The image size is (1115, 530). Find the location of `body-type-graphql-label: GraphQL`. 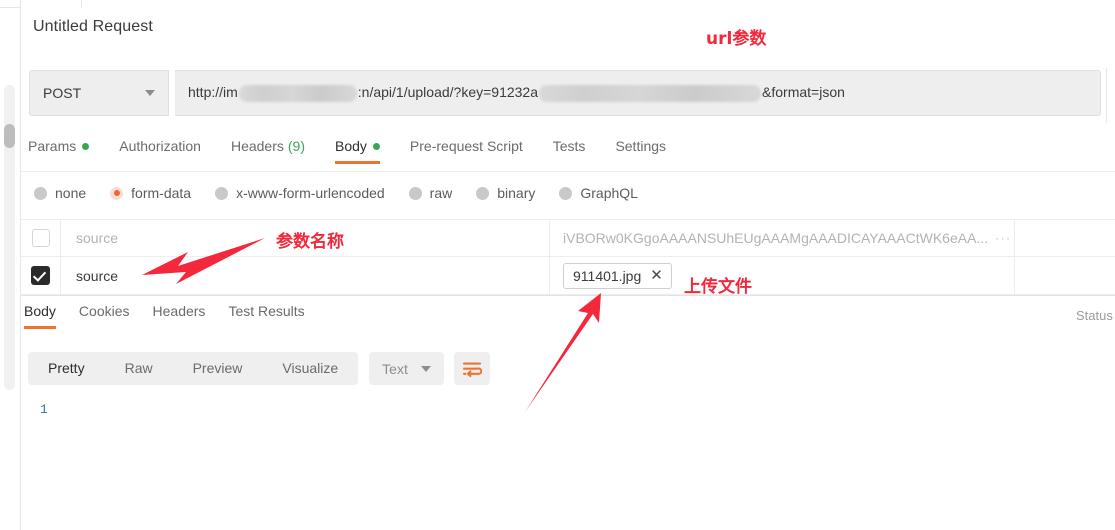

body-type-graphql-label: GraphQL is located at coordinates (609, 193).